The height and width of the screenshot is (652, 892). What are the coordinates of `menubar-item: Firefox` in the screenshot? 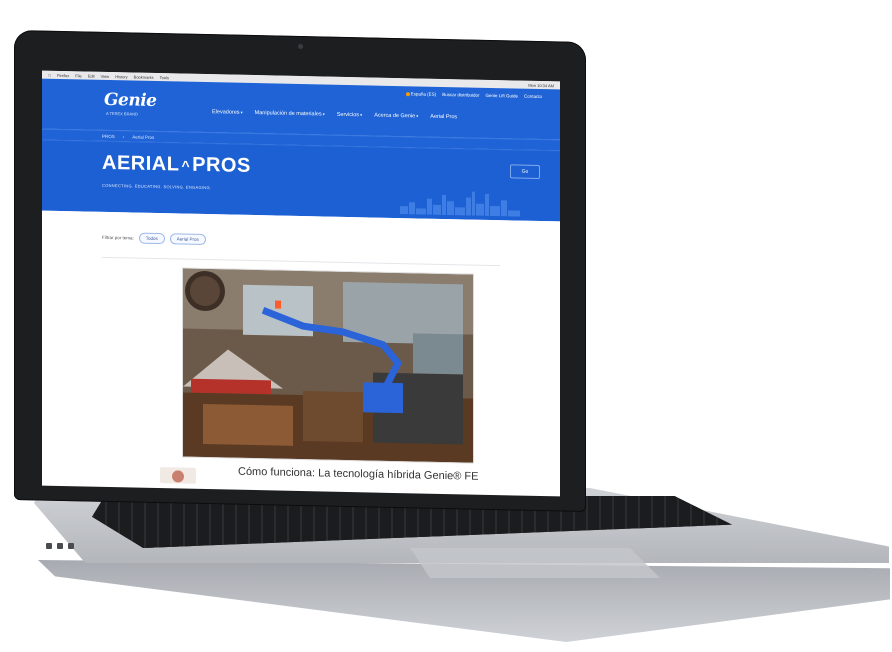 It's located at (63, 74).